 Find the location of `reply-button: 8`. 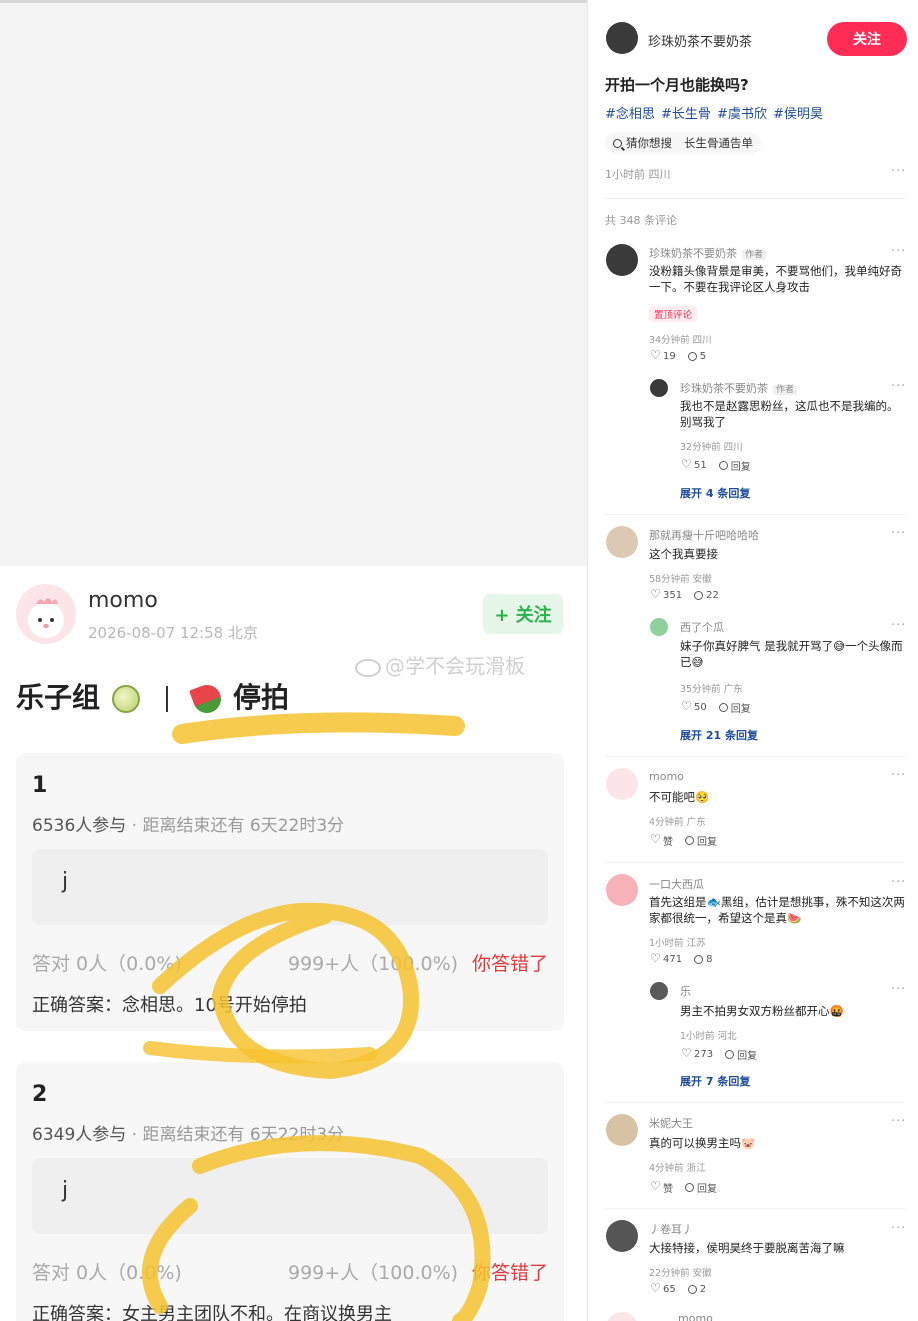

reply-button: 8 is located at coordinates (703, 959).